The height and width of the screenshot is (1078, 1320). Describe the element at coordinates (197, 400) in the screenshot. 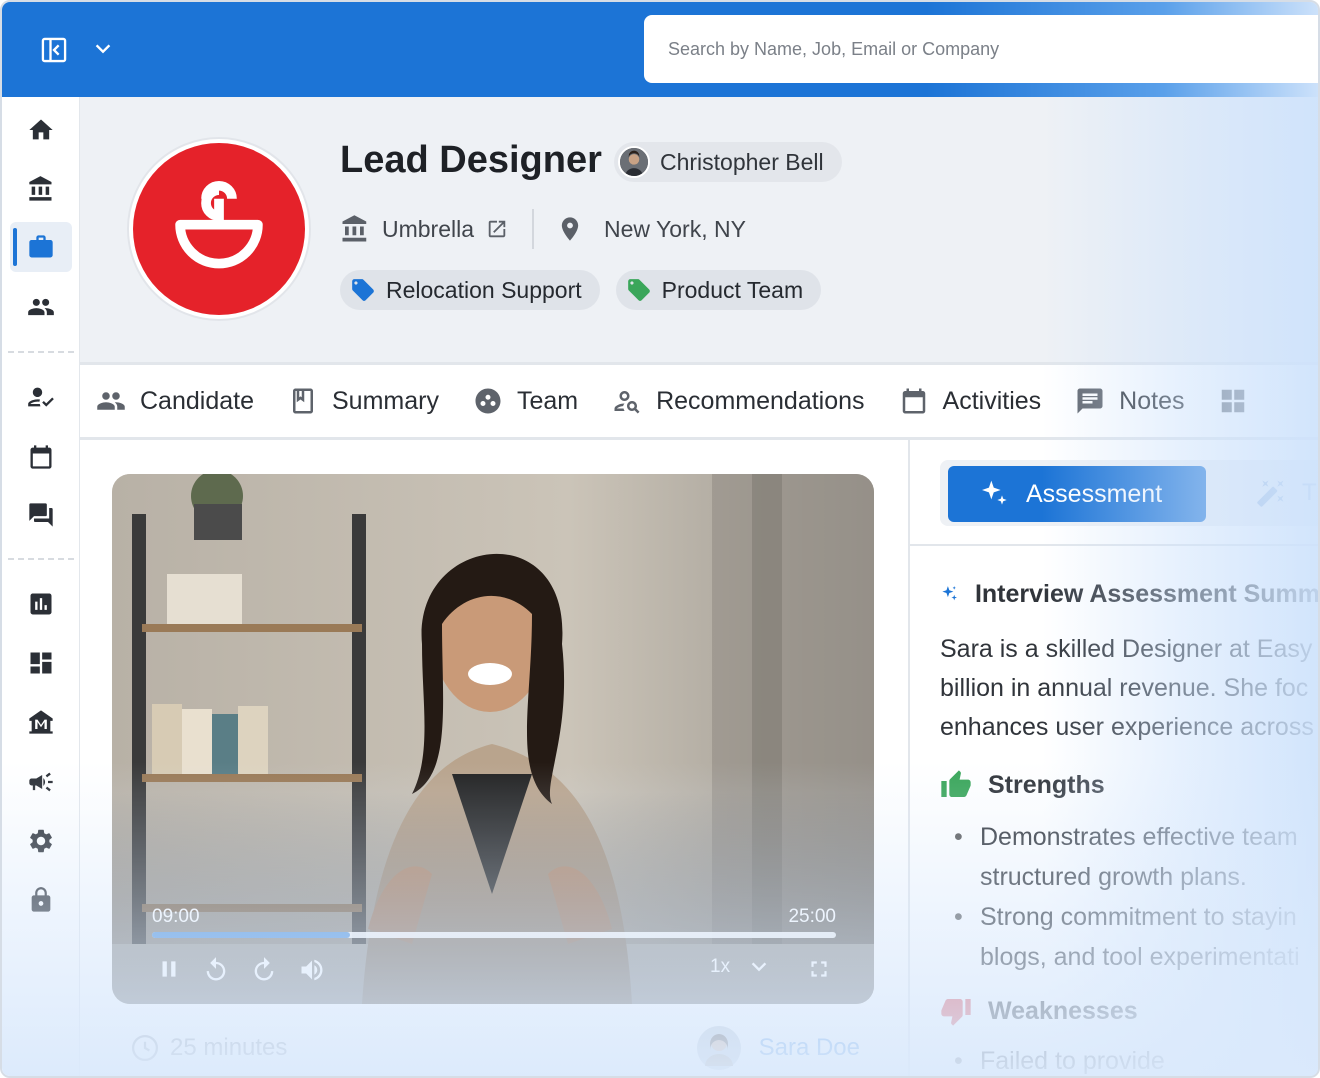

I see `tab-label: Candidate` at that location.